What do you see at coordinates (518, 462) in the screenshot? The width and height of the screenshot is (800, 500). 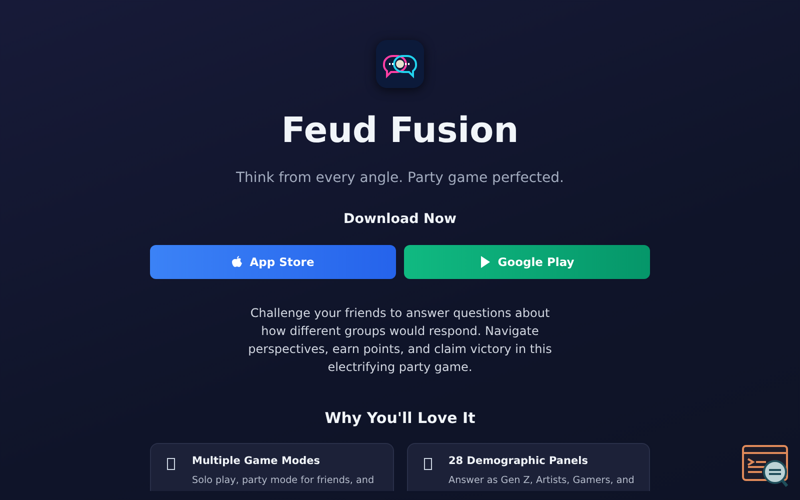 I see `feature-title: 28 Demographic Panels` at bounding box center [518, 462].